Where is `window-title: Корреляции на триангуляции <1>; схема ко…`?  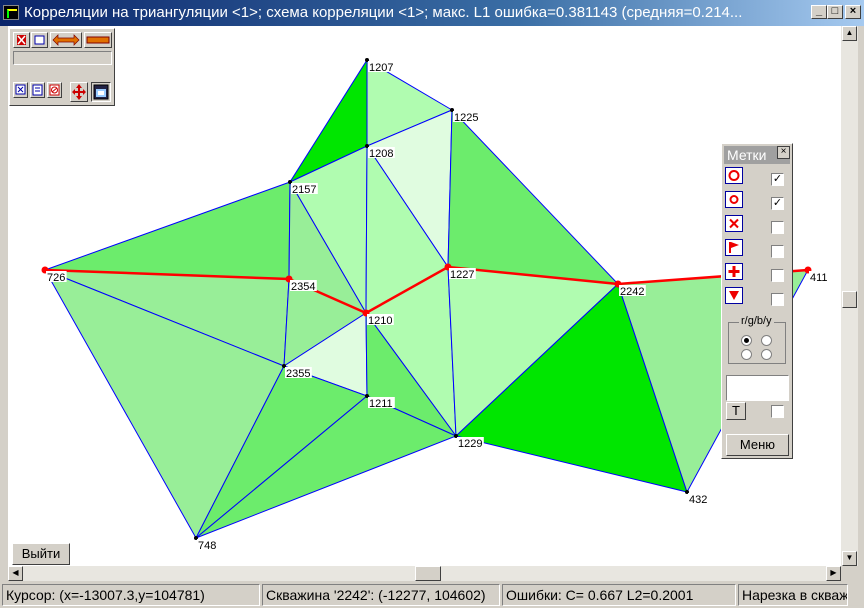
window-title: Корреляции на триангуляции <1>; схема ко… is located at coordinates (383, 12).